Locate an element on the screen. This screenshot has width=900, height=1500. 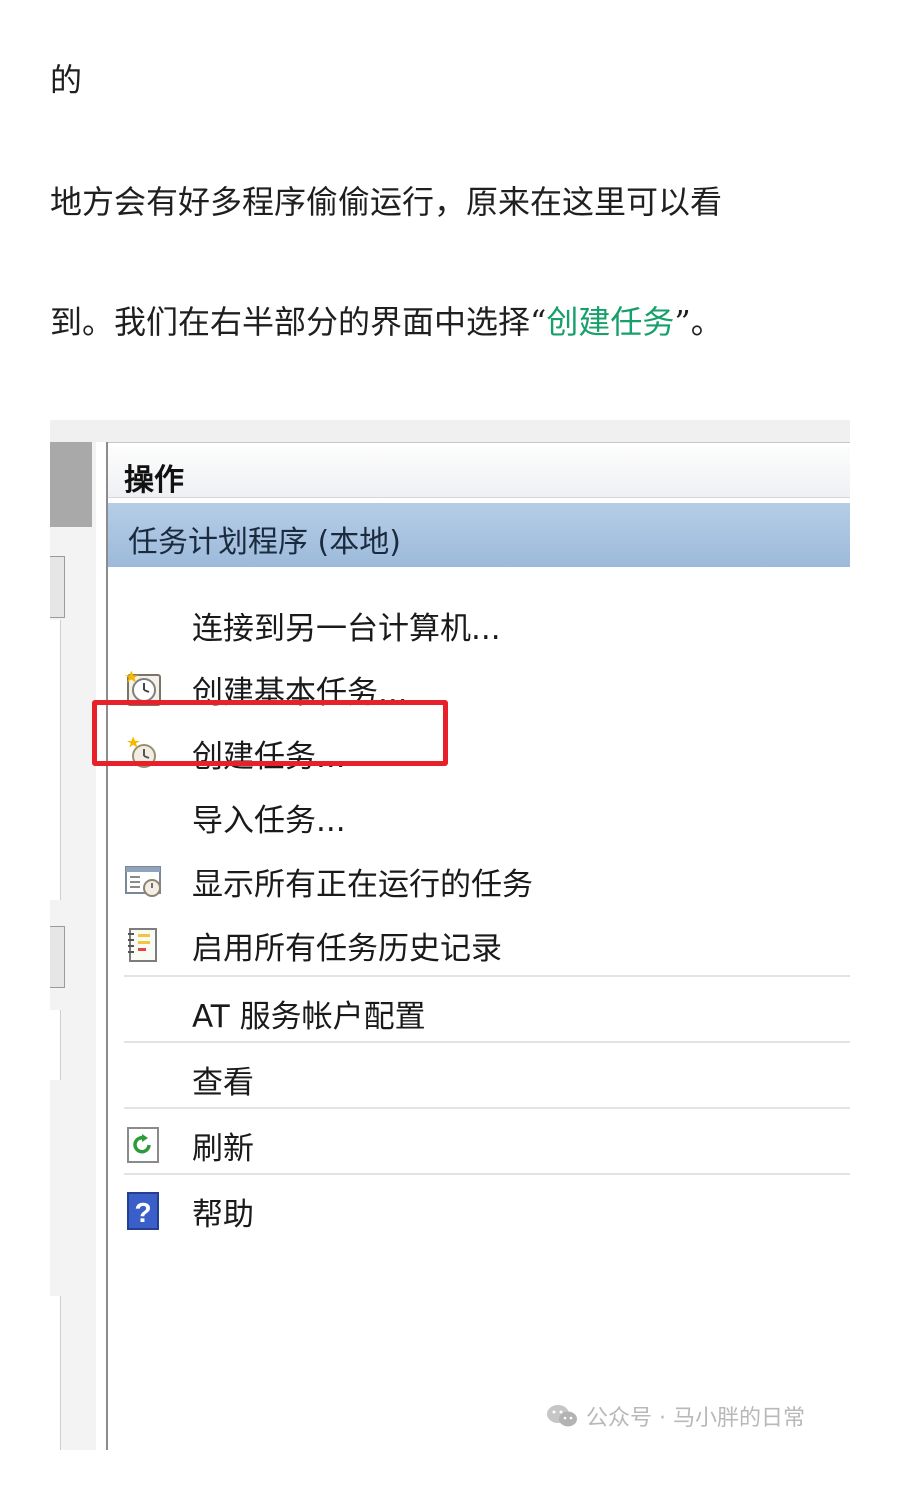
help-icon: ? is located at coordinates (144, 1211).